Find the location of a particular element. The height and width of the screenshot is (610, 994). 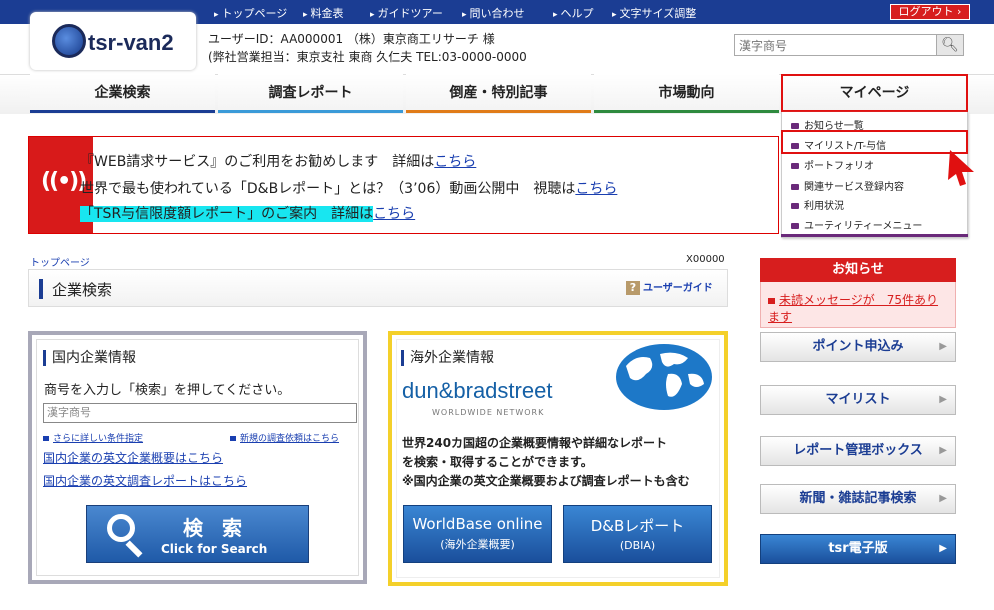

dropdown-bottom-bar is located at coordinates (874, 235).